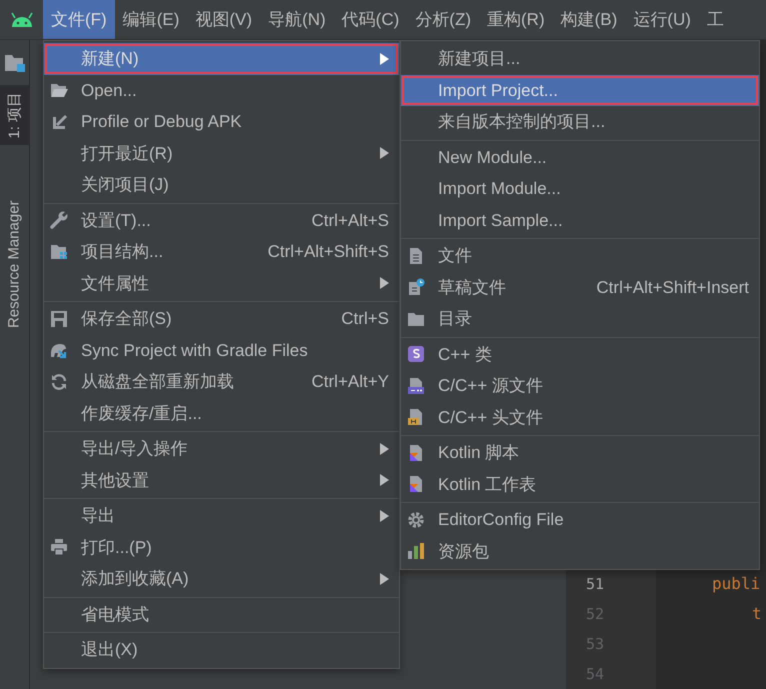 The image size is (766, 689). Describe the element at coordinates (715, 19) in the screenshot. I see `menu-item: 工` at that location.